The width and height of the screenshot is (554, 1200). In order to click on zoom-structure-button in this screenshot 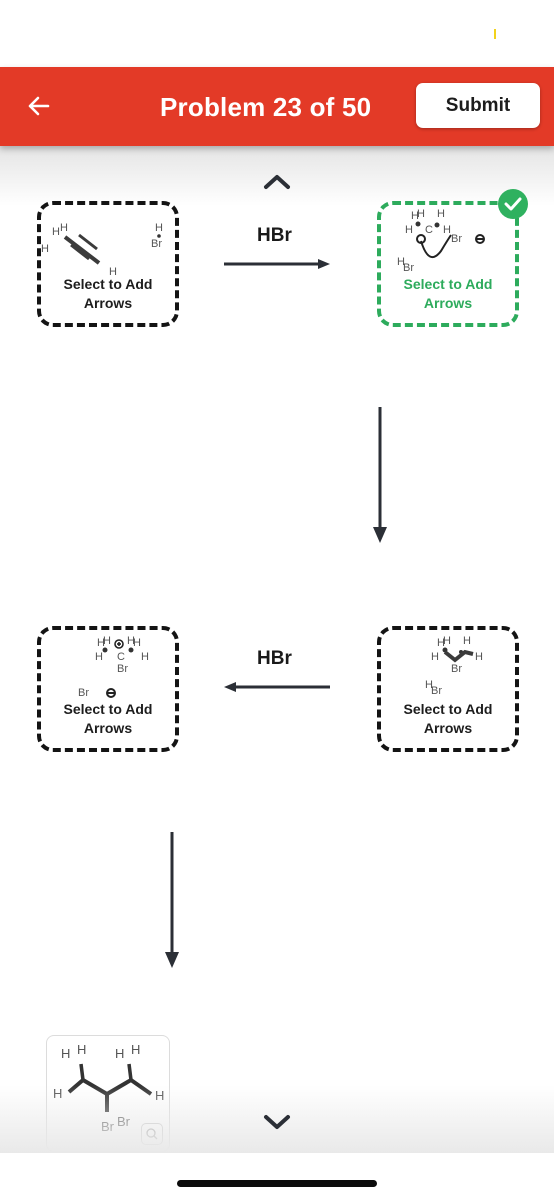, I will do `click(152, 1134)`.